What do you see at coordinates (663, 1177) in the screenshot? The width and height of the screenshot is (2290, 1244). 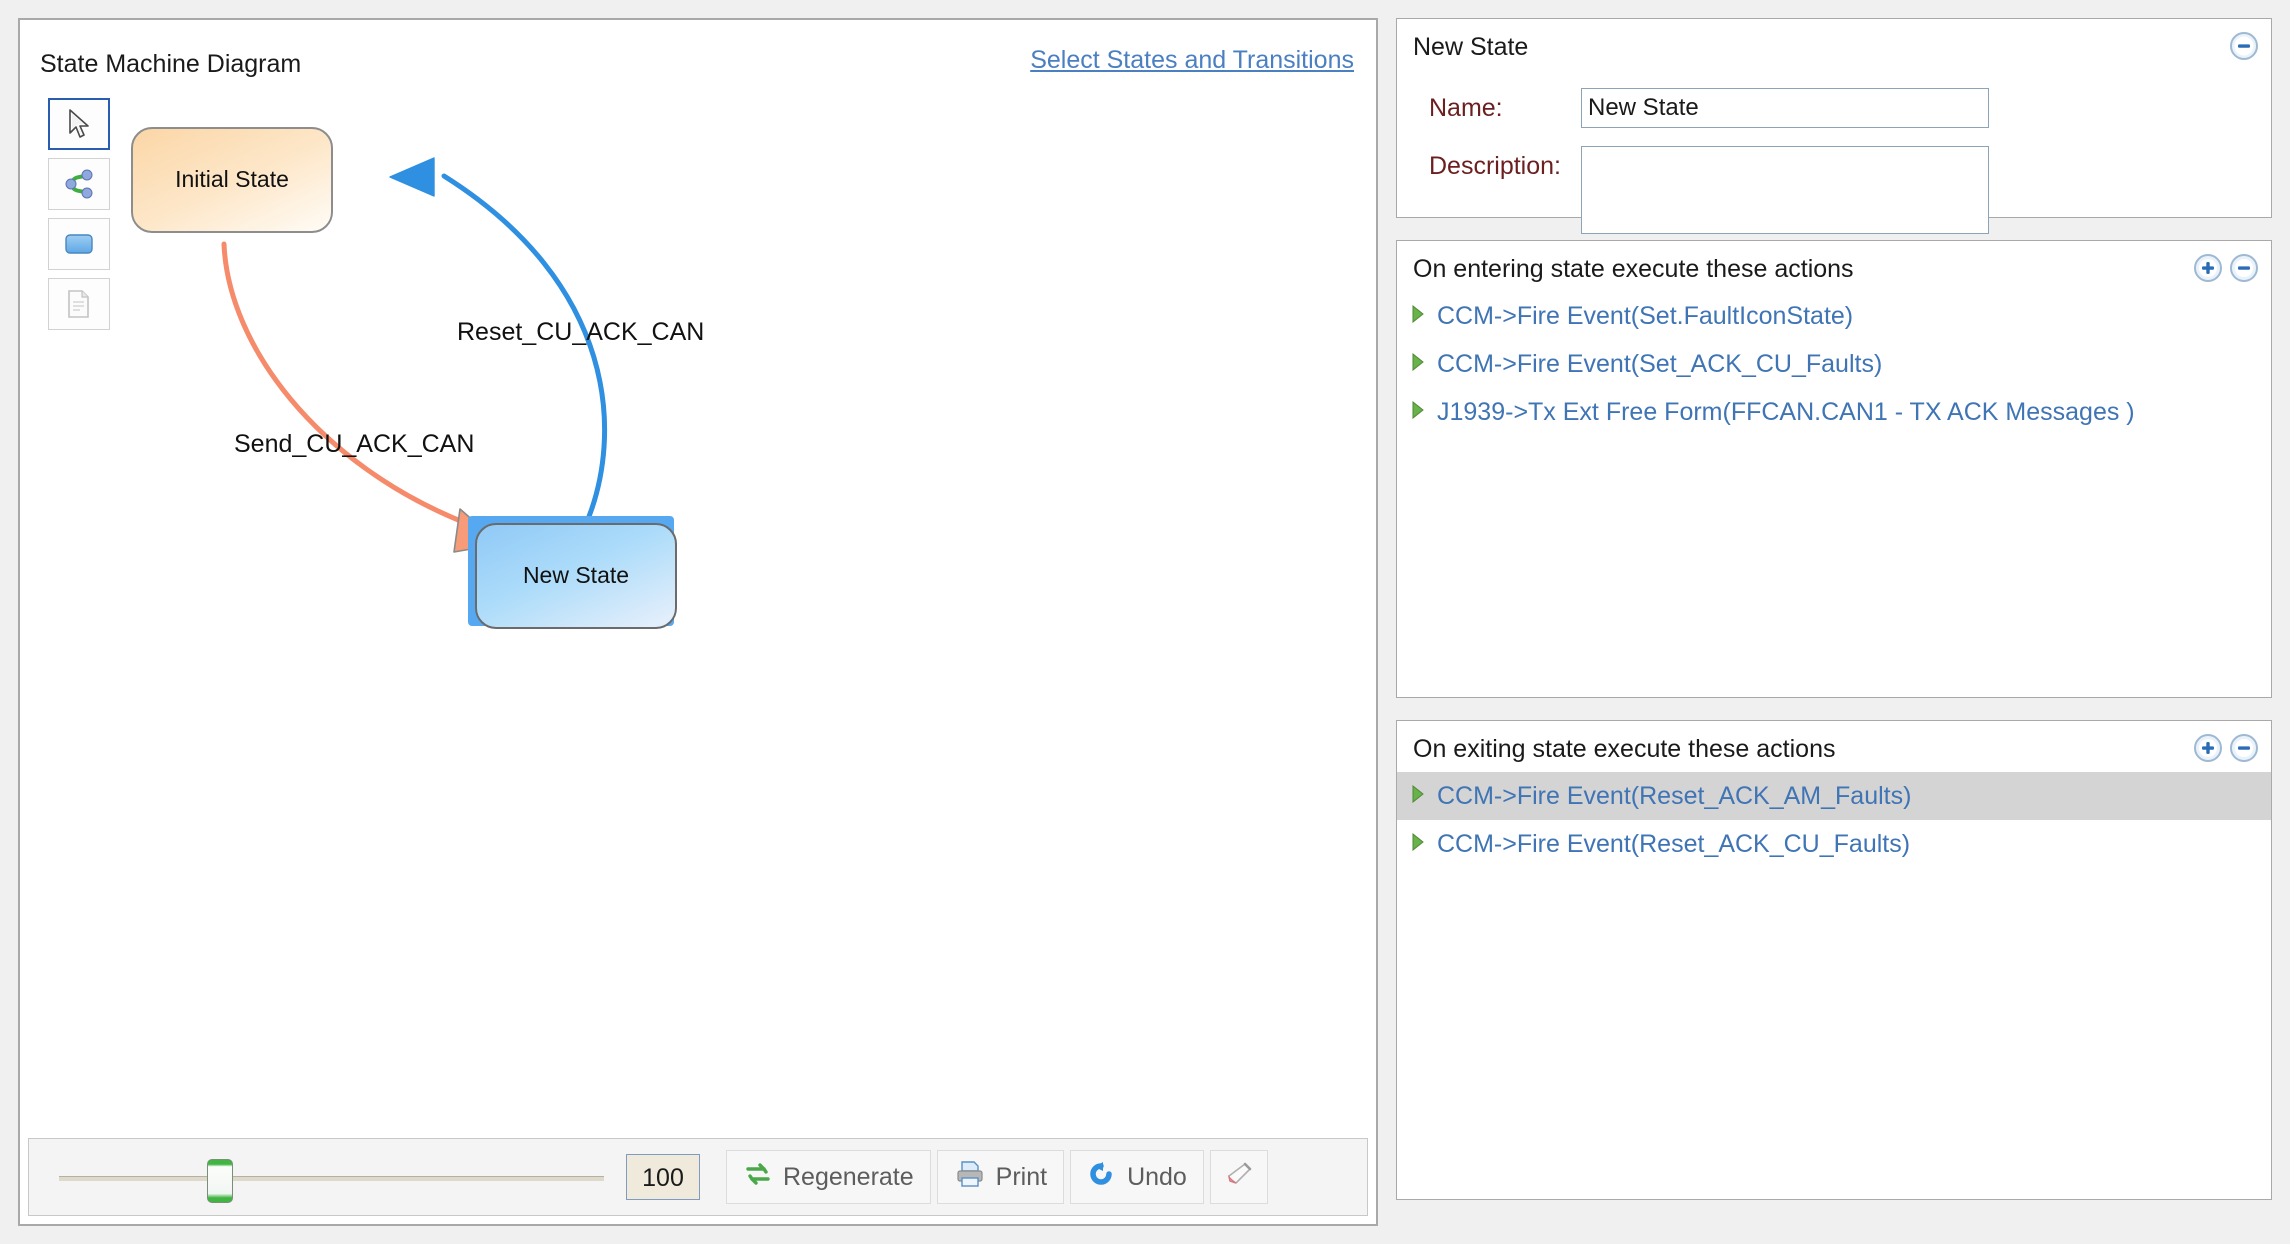 I see `zoom-value-field: 100` at bounding box center [663, 1177].